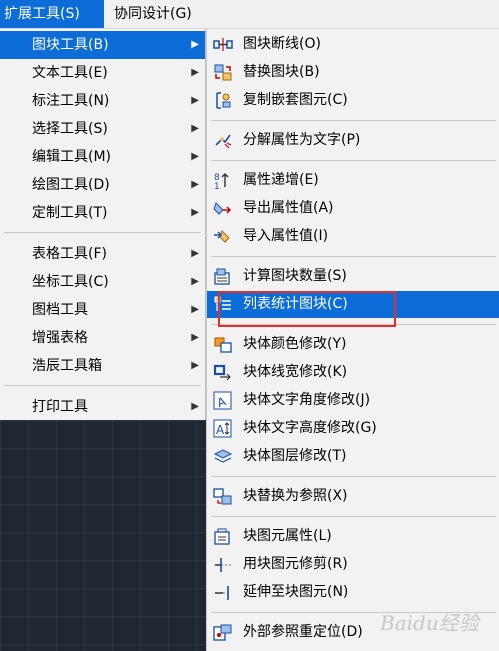  What do you see at coordinates (102, 407) in the screenshot?
I see `menu-item-print-tools: 打印工具 ▶` at bounding box center [102, 407].